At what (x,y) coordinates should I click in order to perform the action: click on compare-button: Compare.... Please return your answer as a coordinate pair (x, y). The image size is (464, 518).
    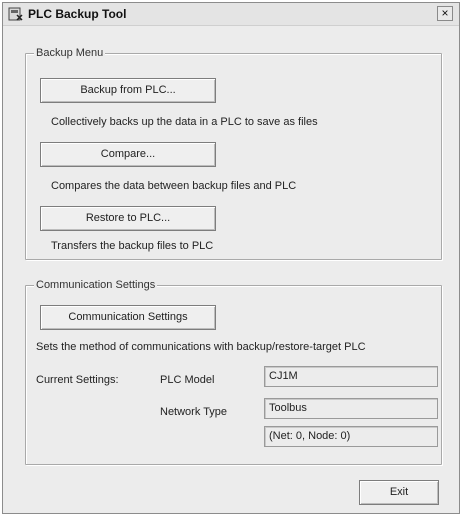
    Looking at the image, I should click on (128, 154).